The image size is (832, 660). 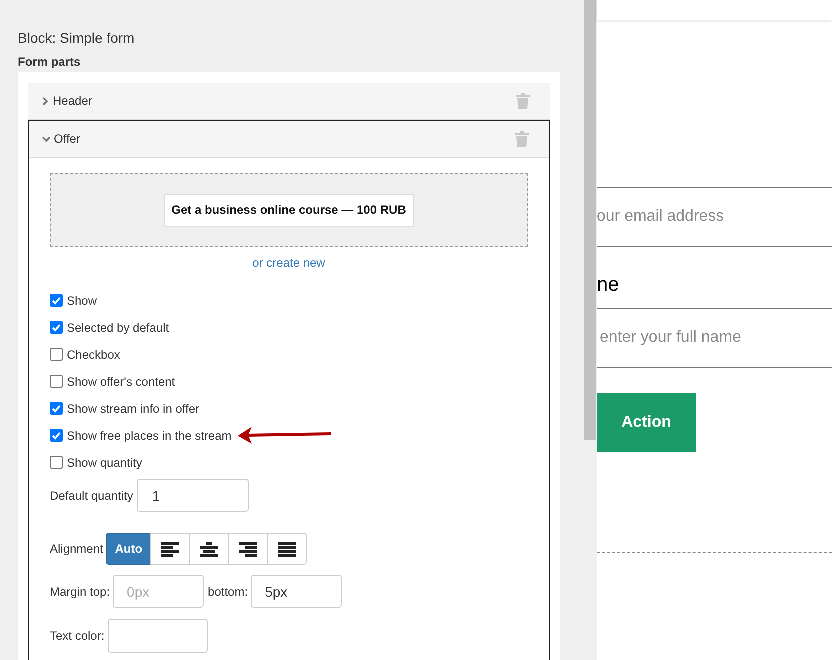 I want to click on align-left-icon, so click(x=170, y=549).